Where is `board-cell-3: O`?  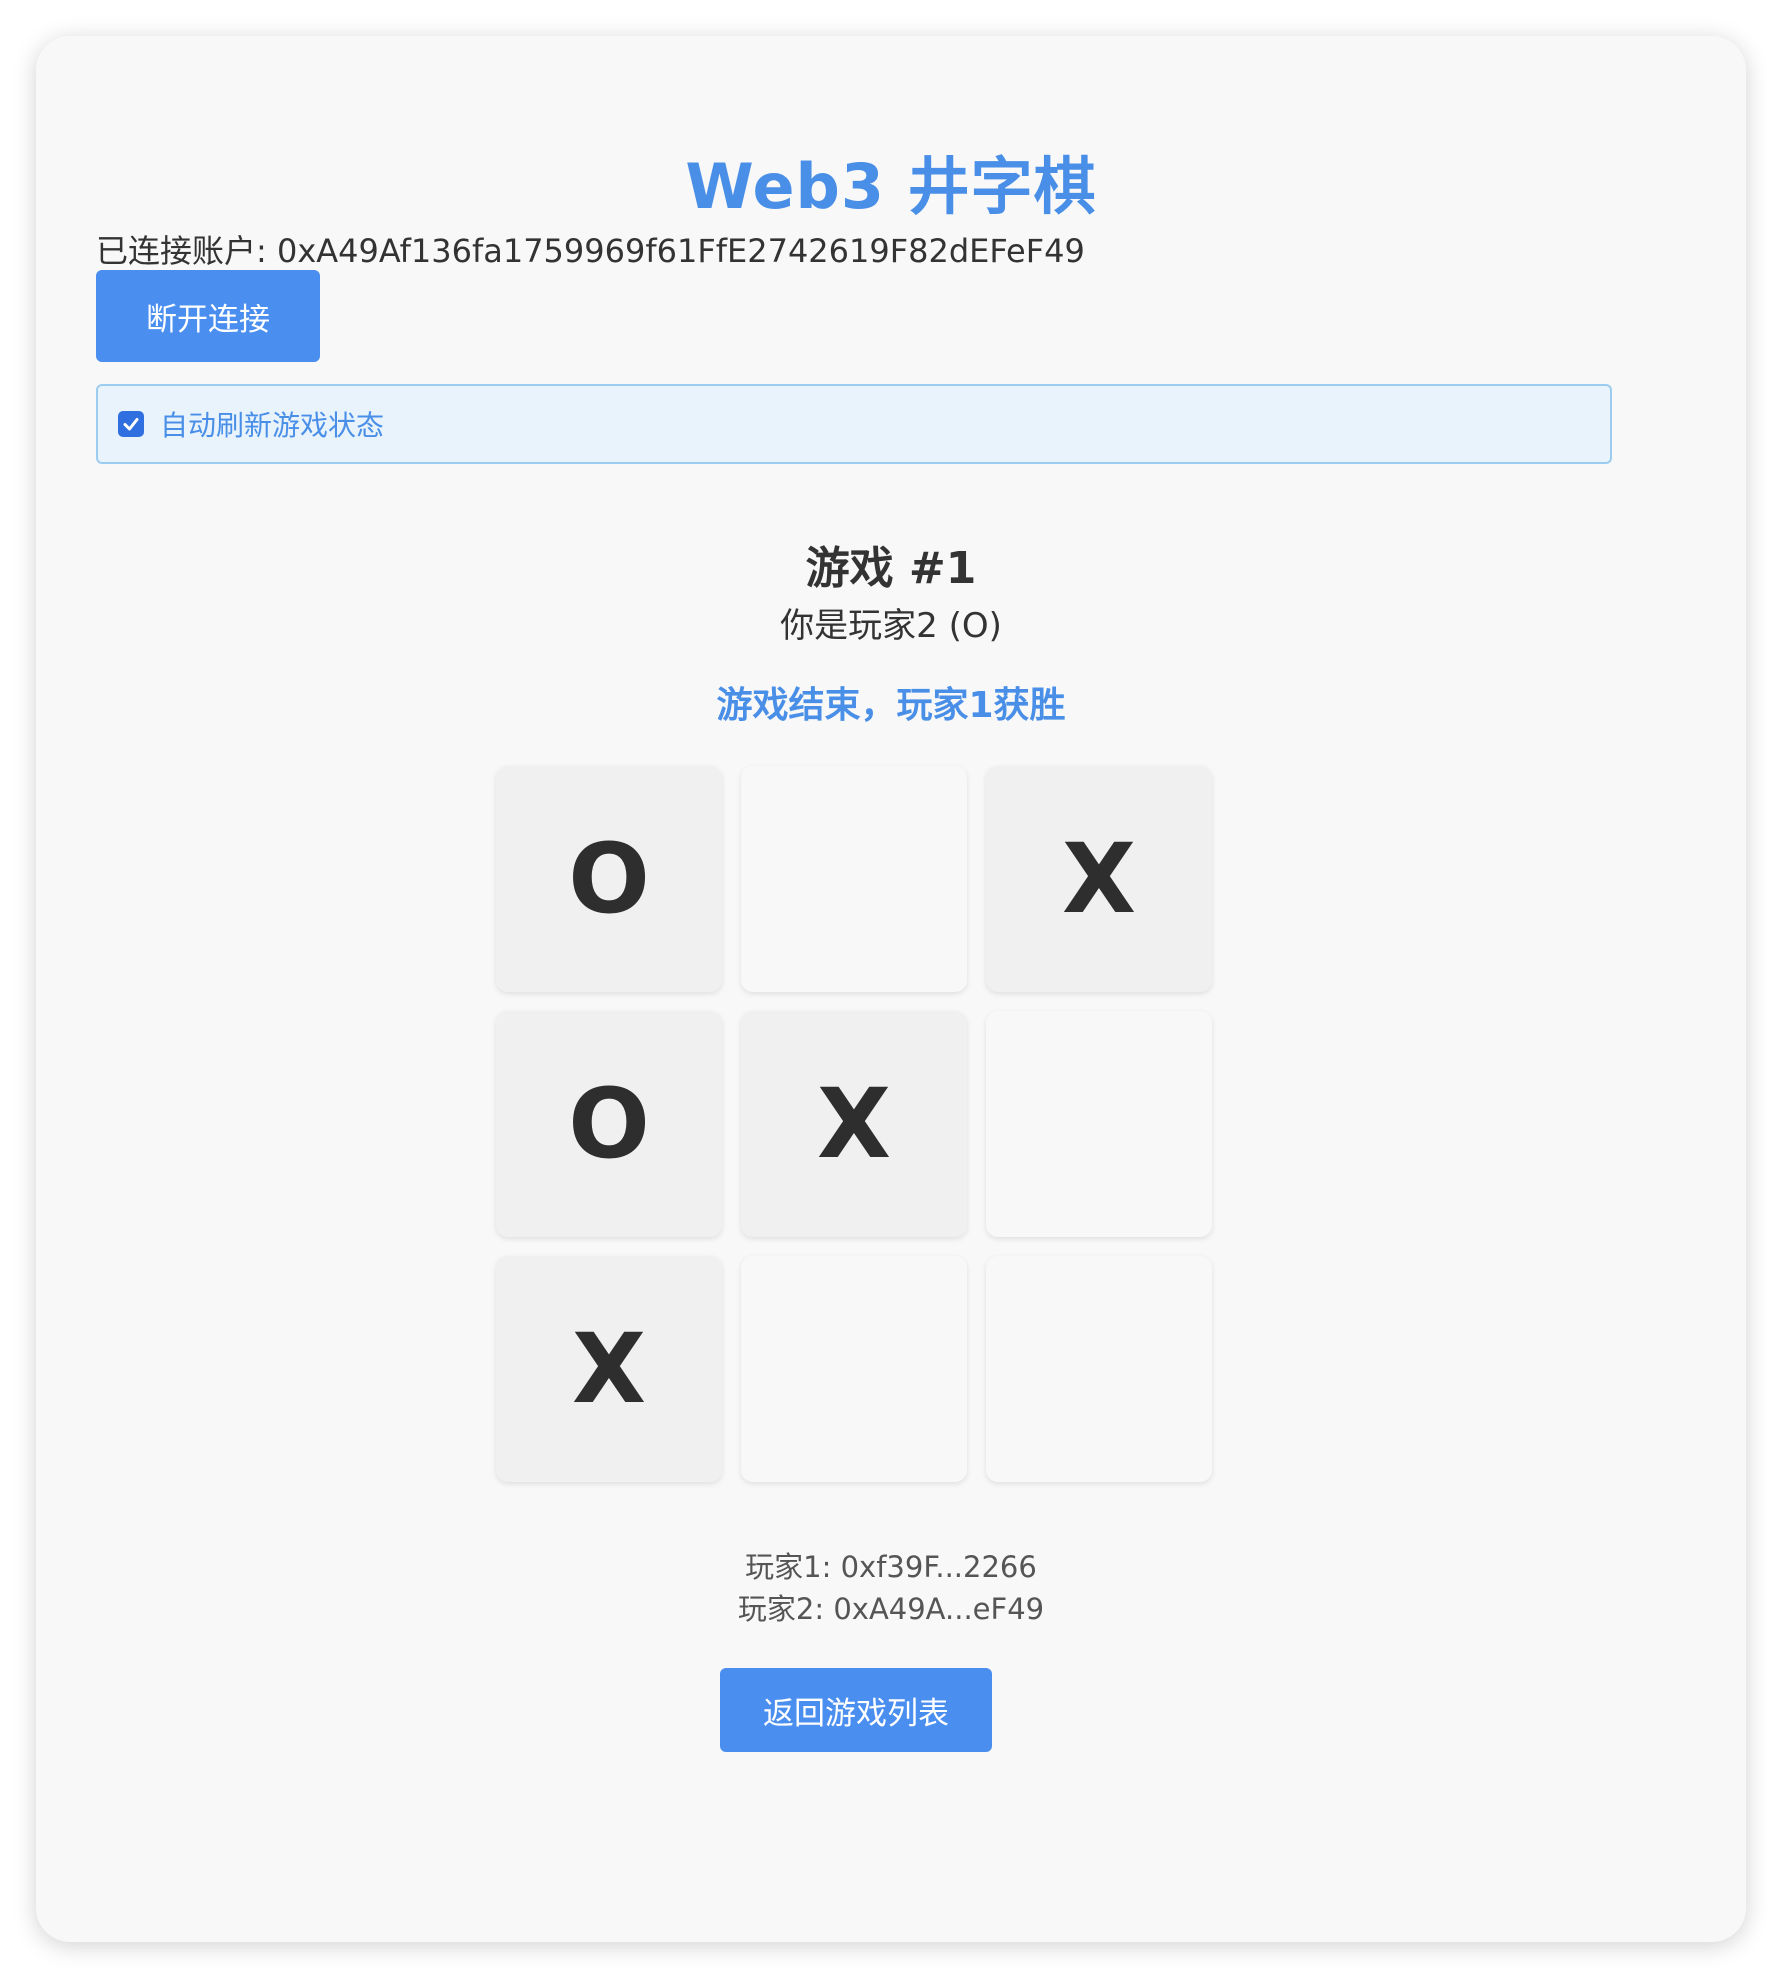 board-cell-3: O is located at coordinates (609, 1124).